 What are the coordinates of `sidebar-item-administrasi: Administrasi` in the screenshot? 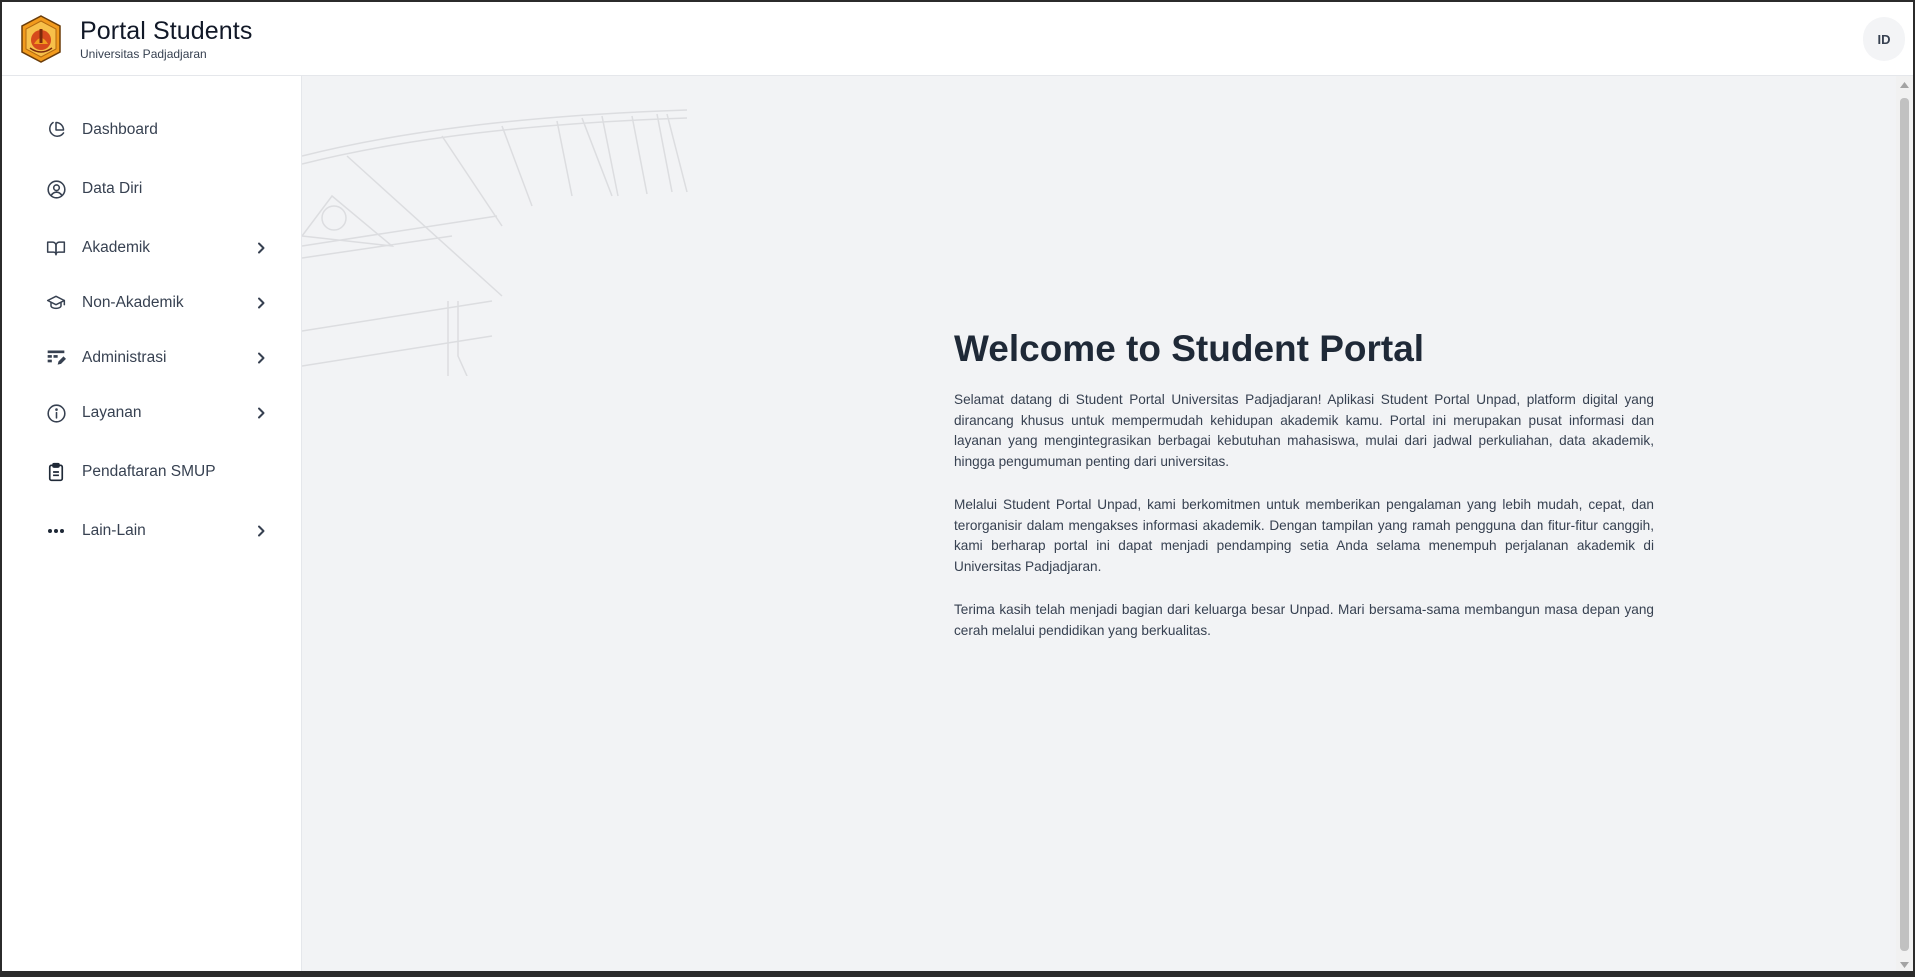 It's located at (152, 358).